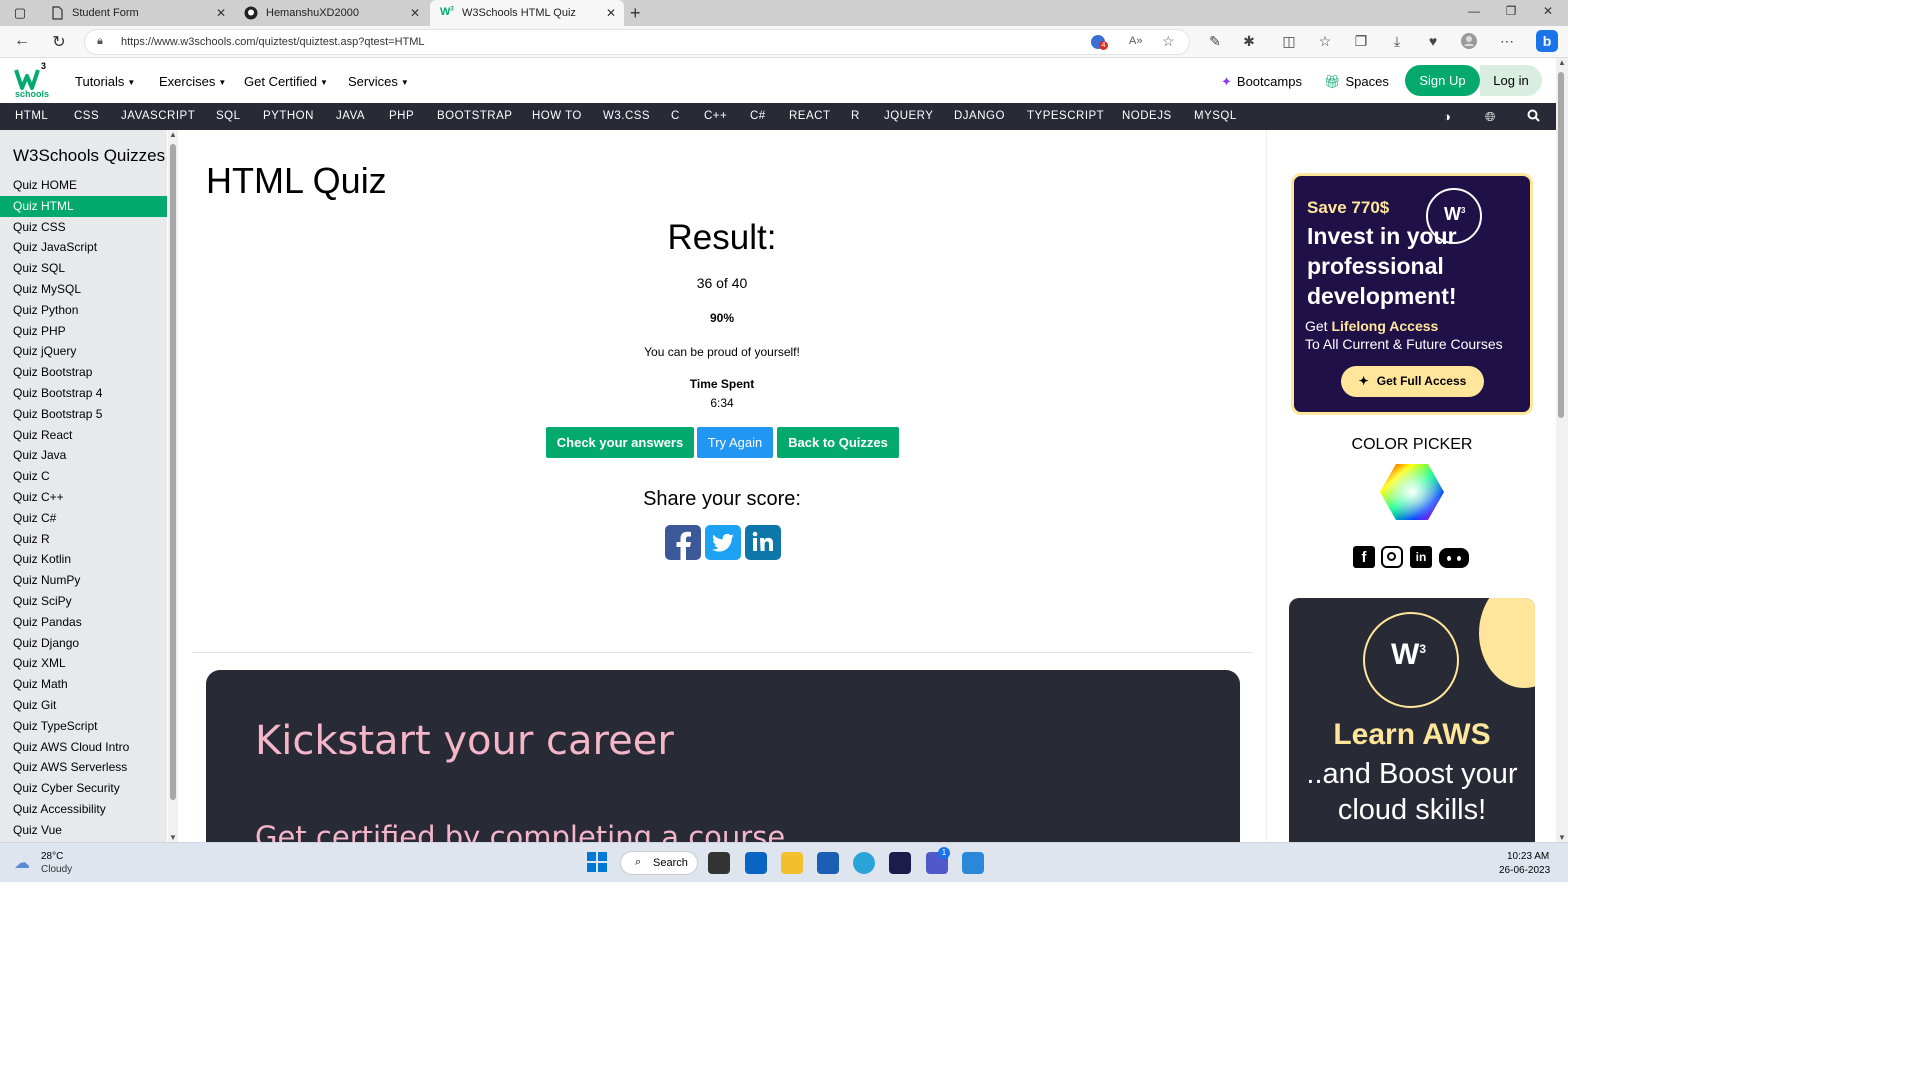 The width and height of the screenshot is (1920, 1080). Describe the element at coordinates (83, 559) in the screenshot. I see `sidebar-item: Quiz Kotlin` at that location.